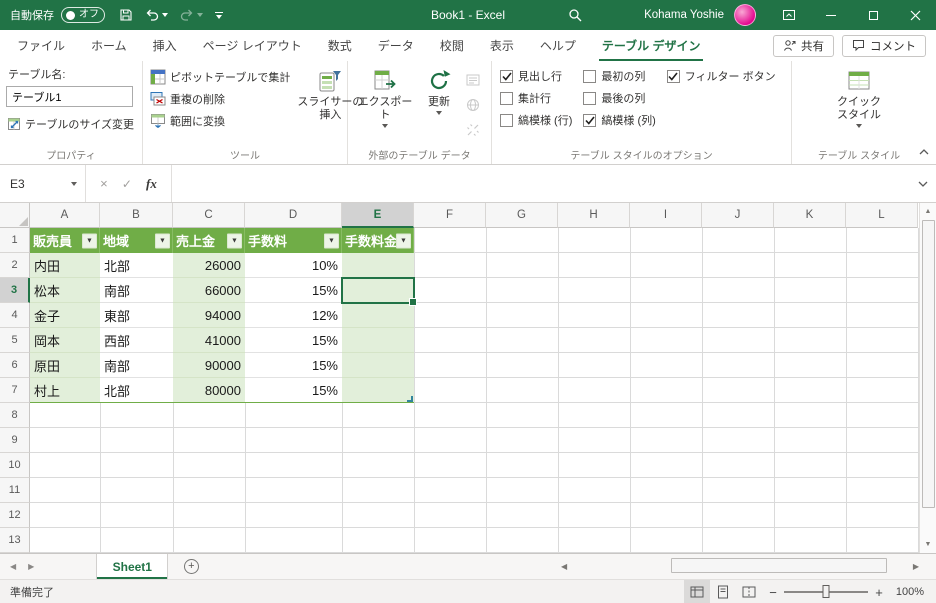 Image resolution: width=936 pixels, height=603 pixels. I want to click on tab-help: ヘルプ, so click(558, 45).